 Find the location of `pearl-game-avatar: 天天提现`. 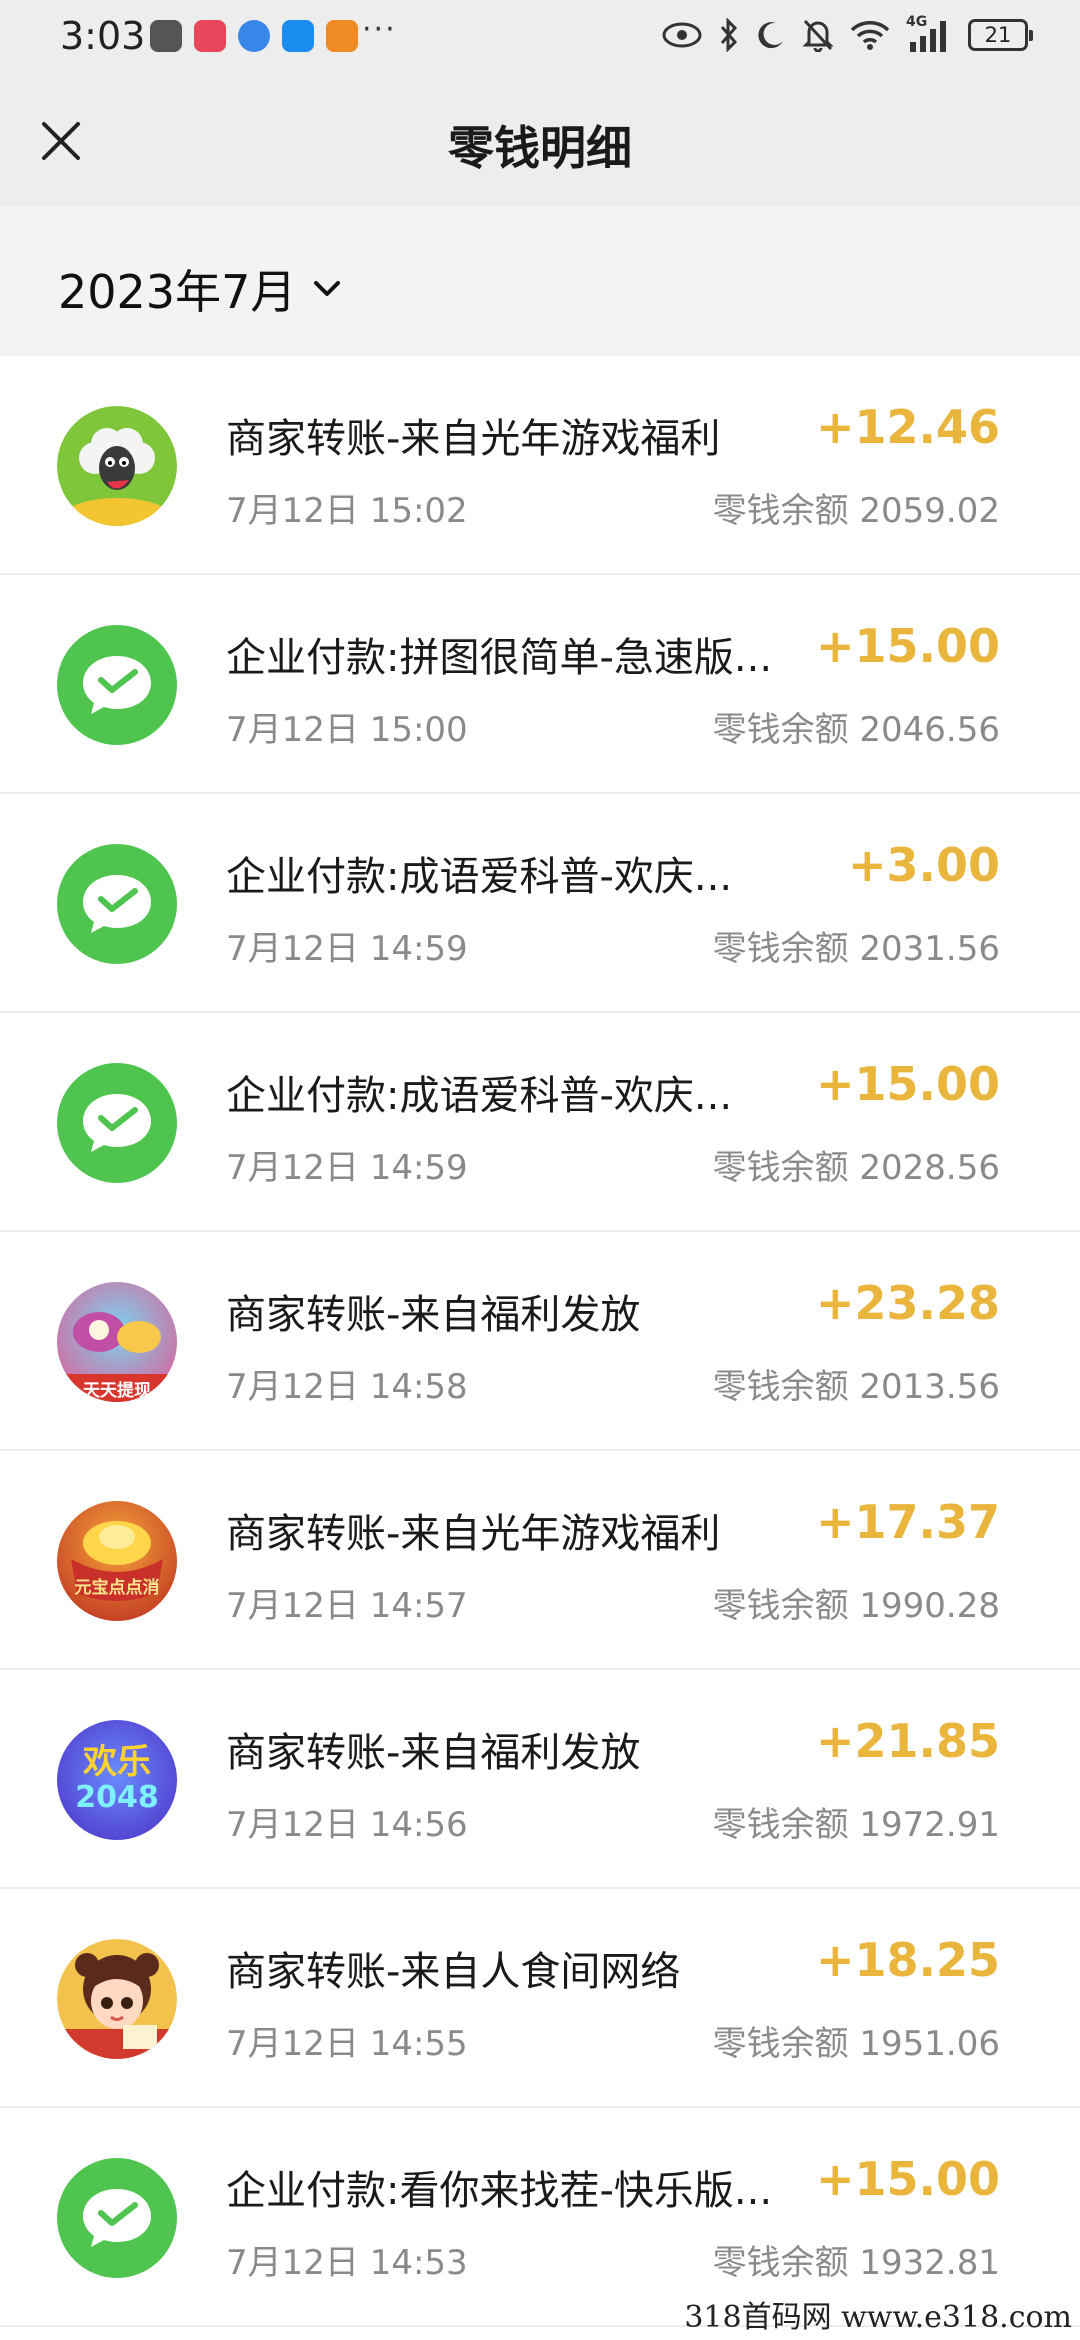

pearl-game-avatar: 天天提现 is located at coordinates (117, 1342).